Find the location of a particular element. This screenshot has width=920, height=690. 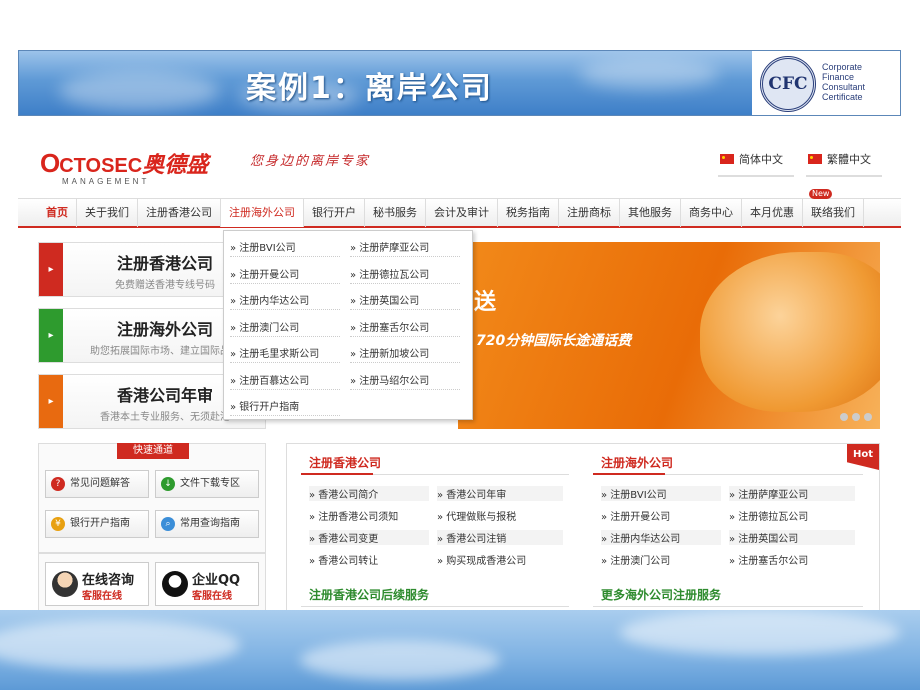

offshore-link: » 注册塞舌尔公司 is located at coordinates (768, 559).